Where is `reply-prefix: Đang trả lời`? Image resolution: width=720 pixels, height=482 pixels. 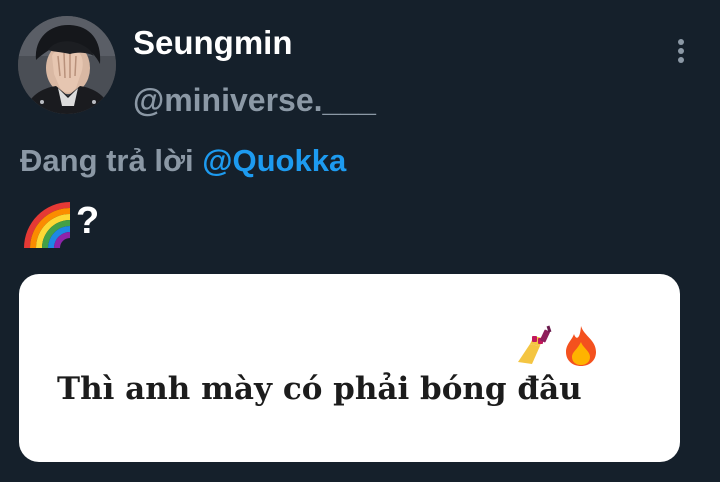
reply-prefix: Đang trả lời is located at coordinates (107, 160).